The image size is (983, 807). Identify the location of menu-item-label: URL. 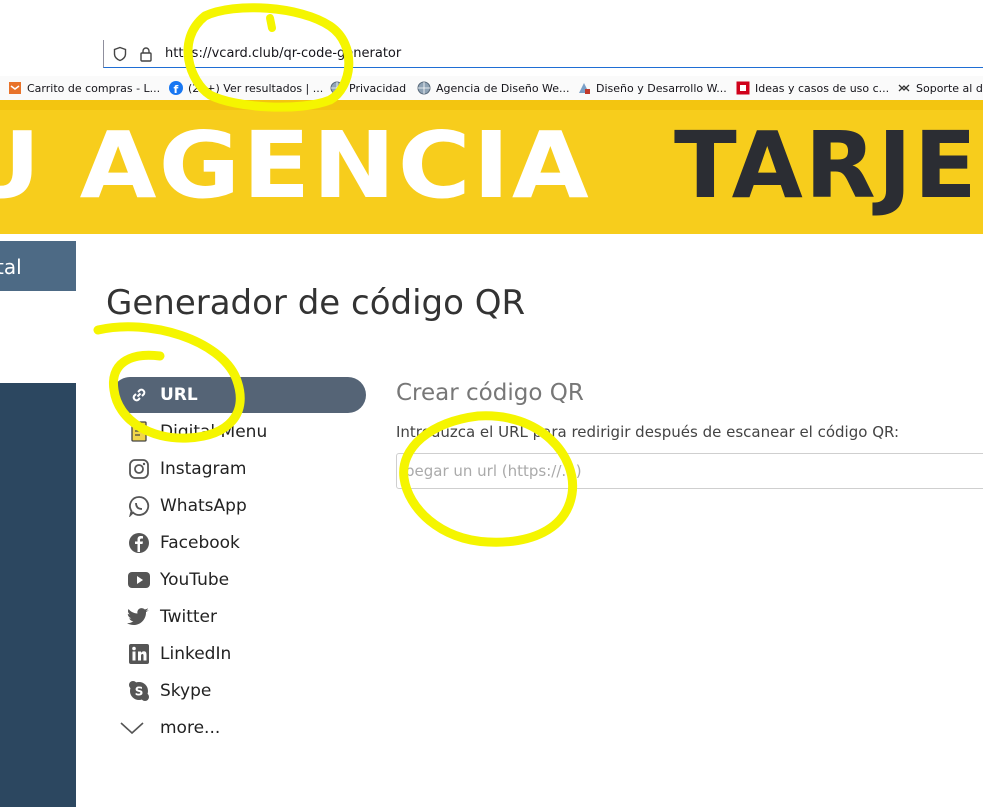
(179, 395).